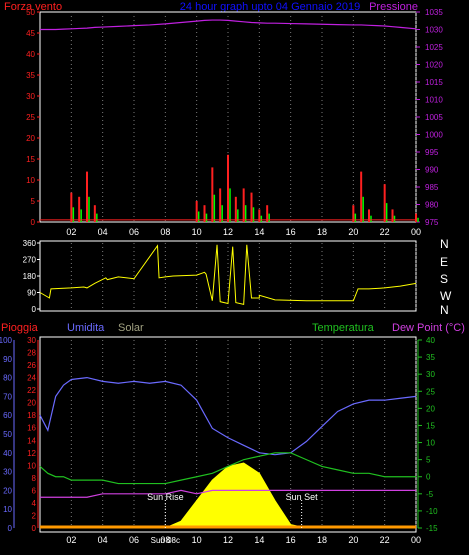 The height and width of the screenshot is (555, 469). I want to click on y2-tick-label: 975, so click(432, 222).